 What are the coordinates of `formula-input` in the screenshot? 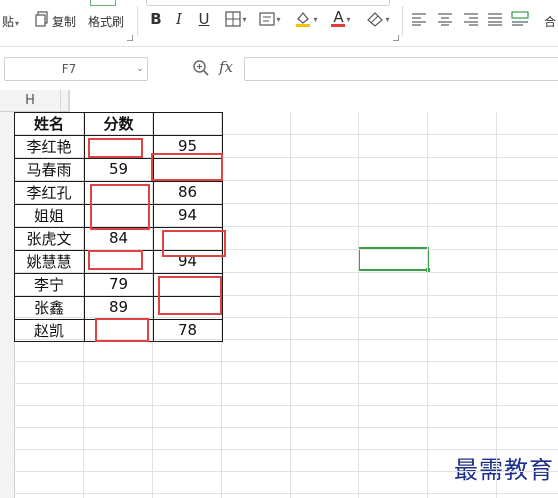 It's located at (401, 69).